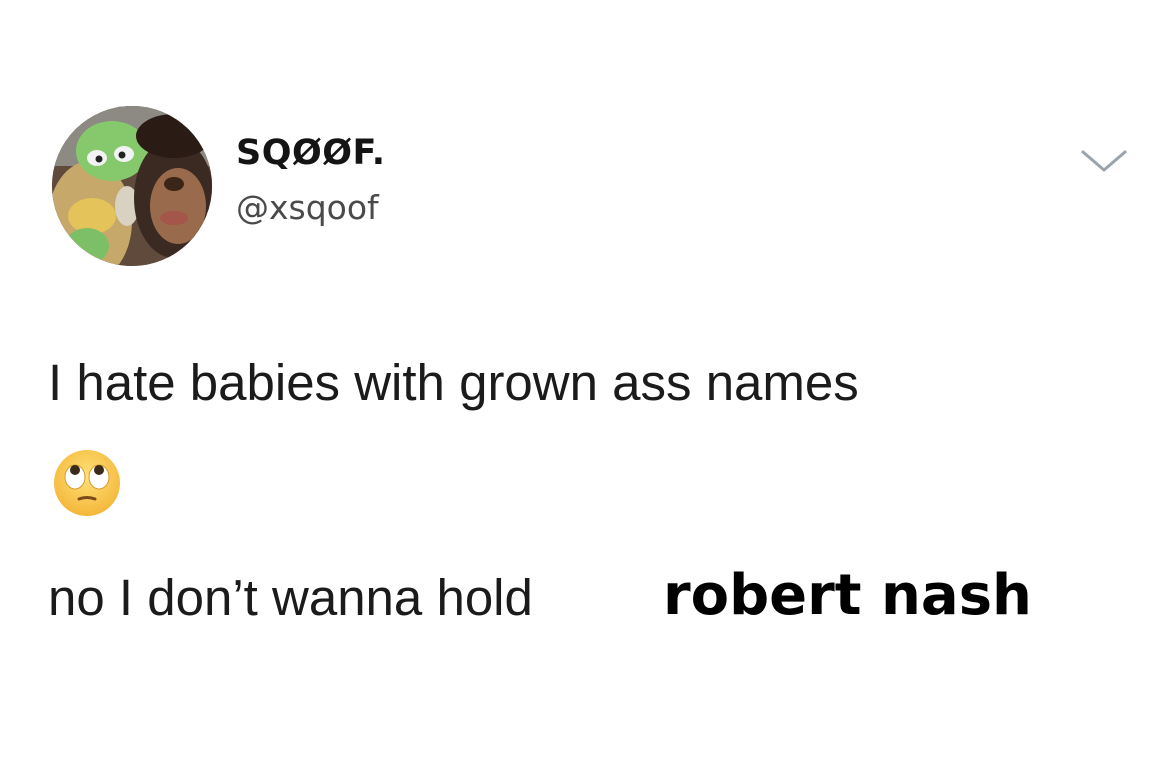  What do you see at coordinates (307, 208) in the screenshot?
I see `user-handle: @xsqoof` at bounding box center [307, 208].